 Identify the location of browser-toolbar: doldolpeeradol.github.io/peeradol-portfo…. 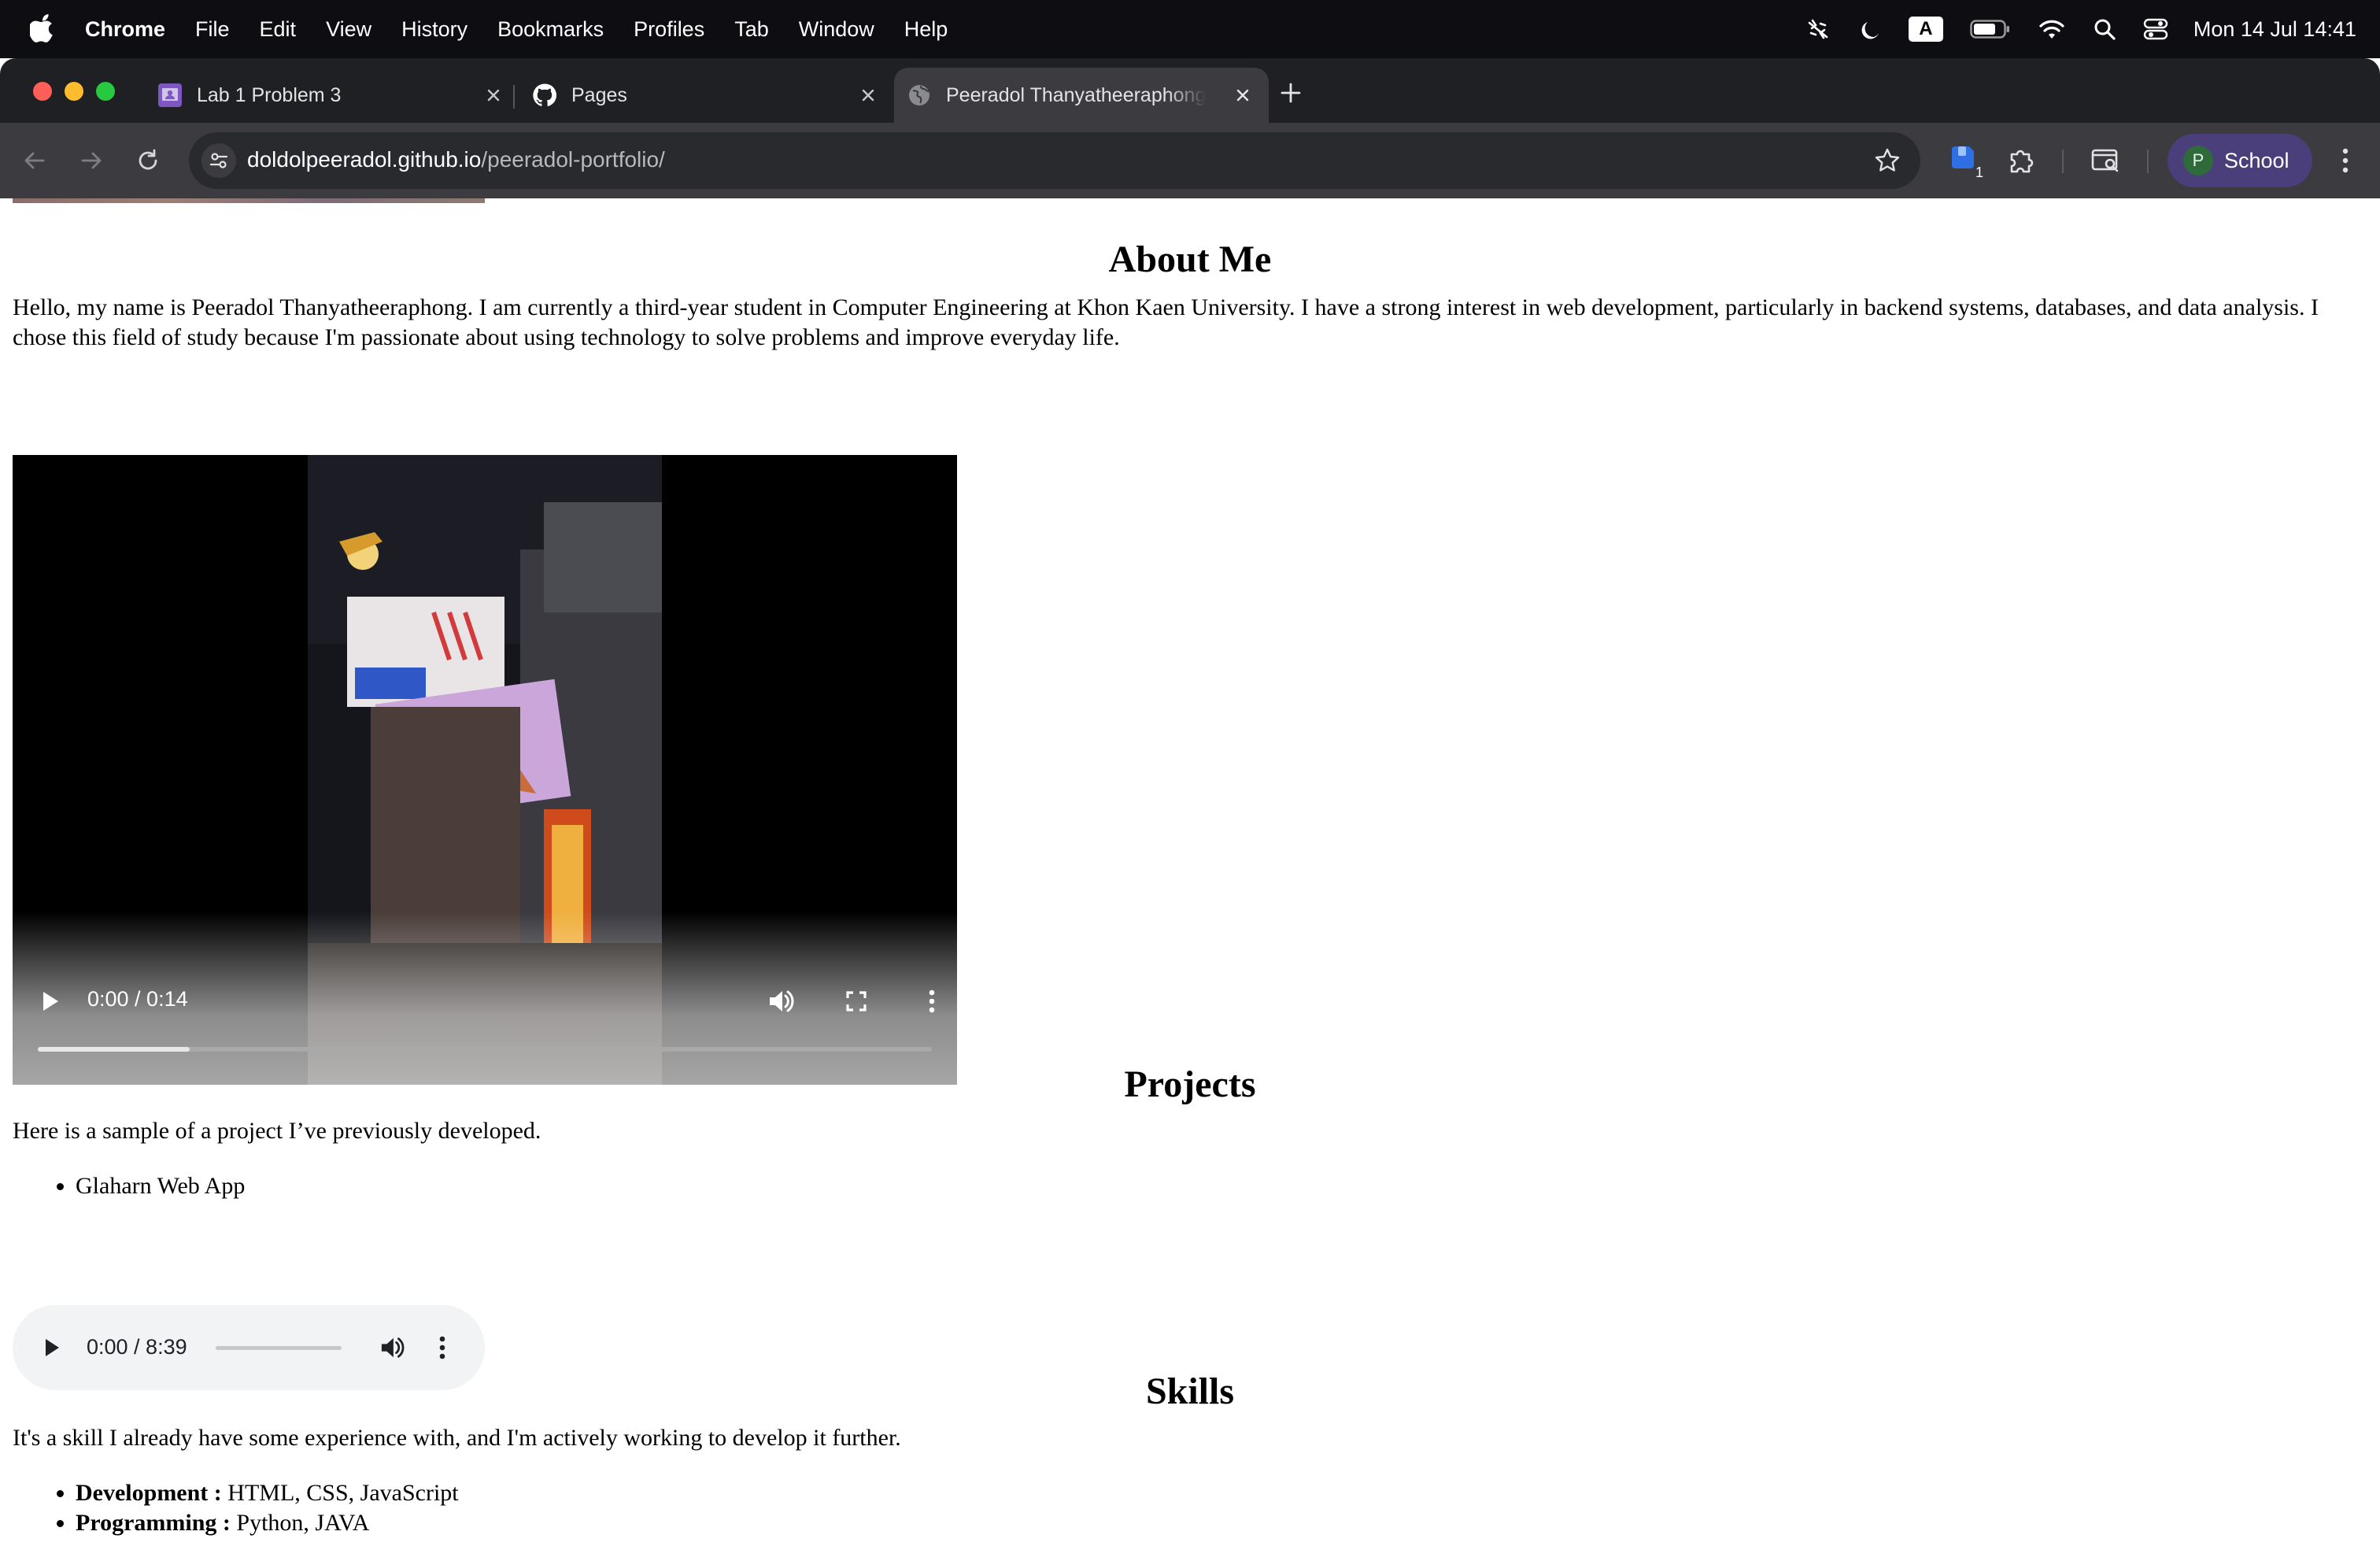
(1190, 160).